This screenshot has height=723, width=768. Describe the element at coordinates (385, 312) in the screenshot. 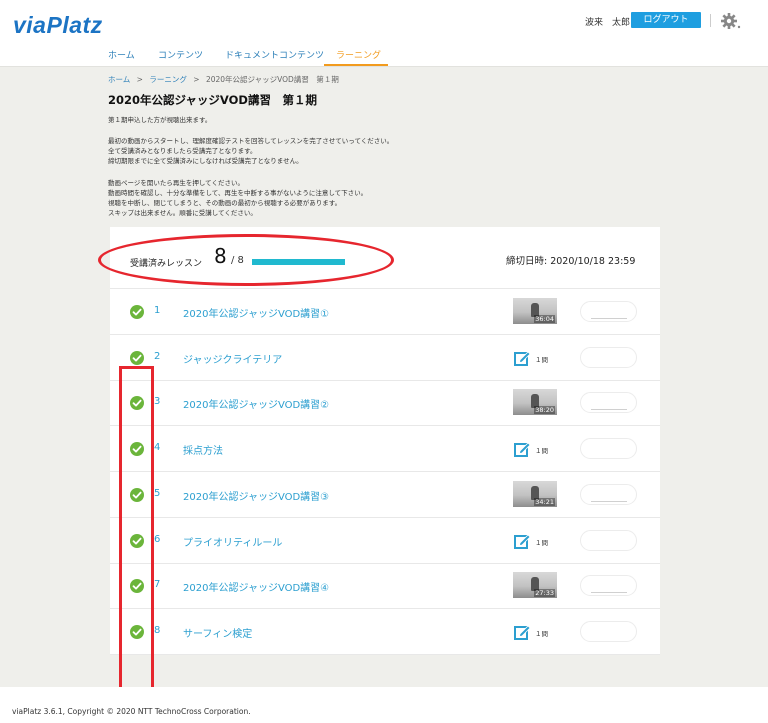

I see `lesson-row: 1 2020年公認ジャッジVOD講習① 36:04` at that location.